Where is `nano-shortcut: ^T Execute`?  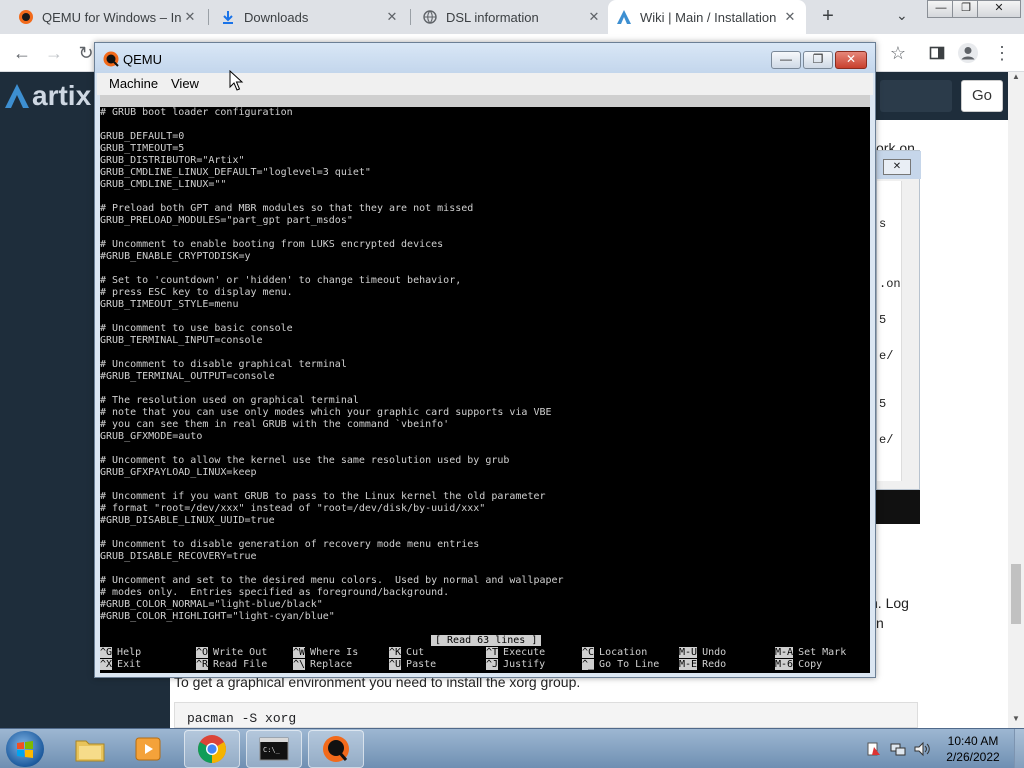 nano-shortcut: ^T Execute is located at coordinates (515, 653).